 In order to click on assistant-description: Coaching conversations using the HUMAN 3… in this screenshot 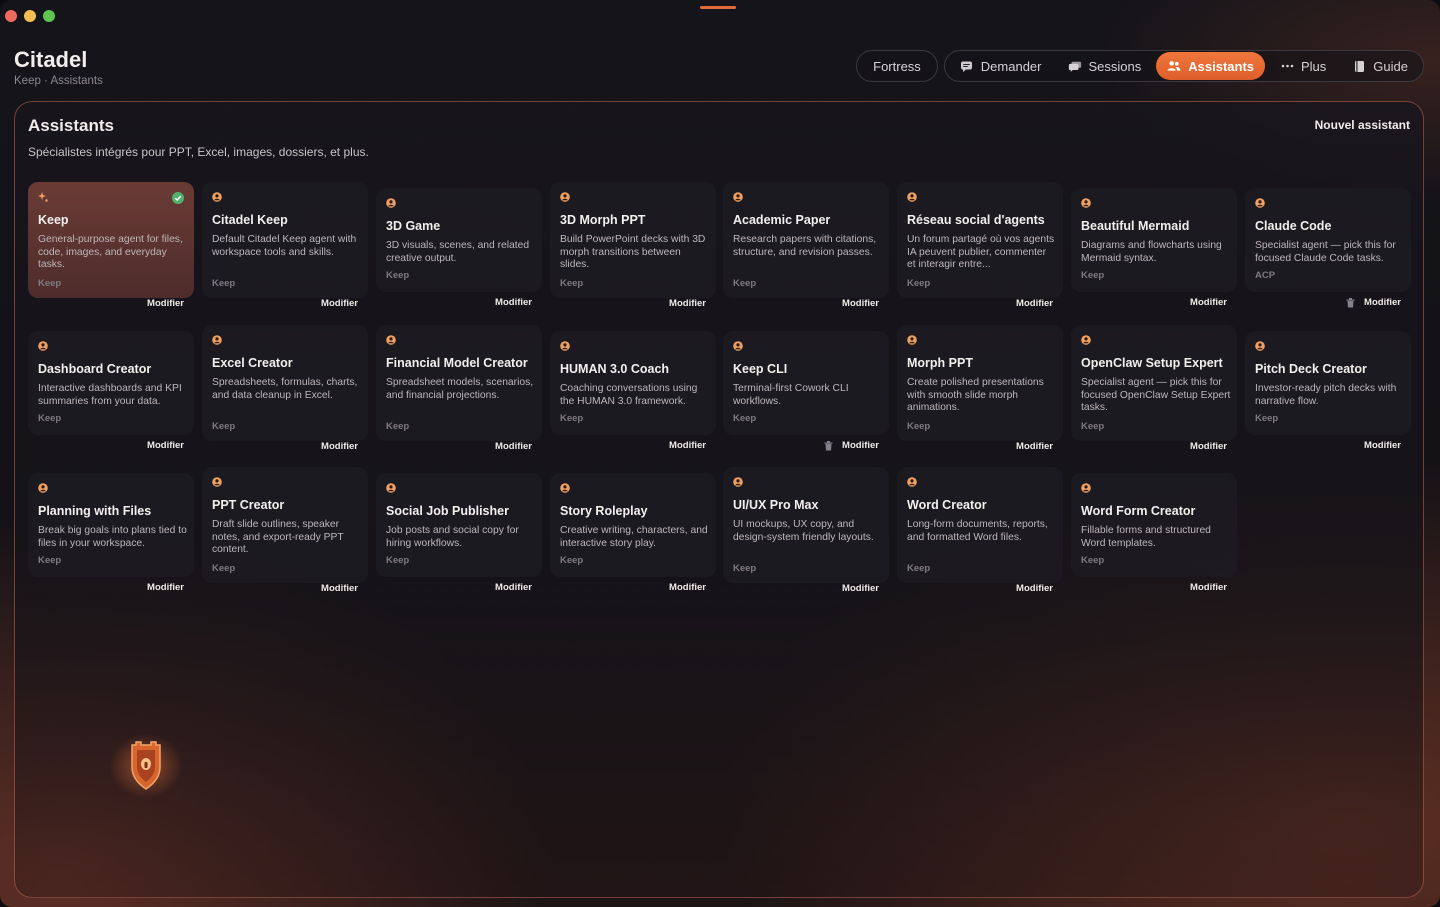, I will do `click(629, 395)`.